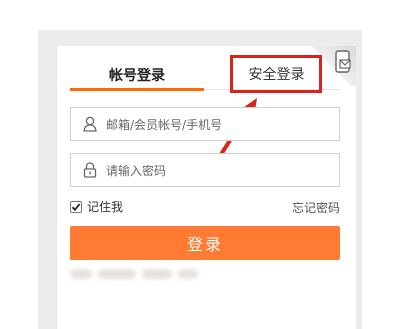 This screenshot has height=329, width=400. Describe the element at coordinates (90, 170) in the screenshot. I see `lock-icon` at that location.